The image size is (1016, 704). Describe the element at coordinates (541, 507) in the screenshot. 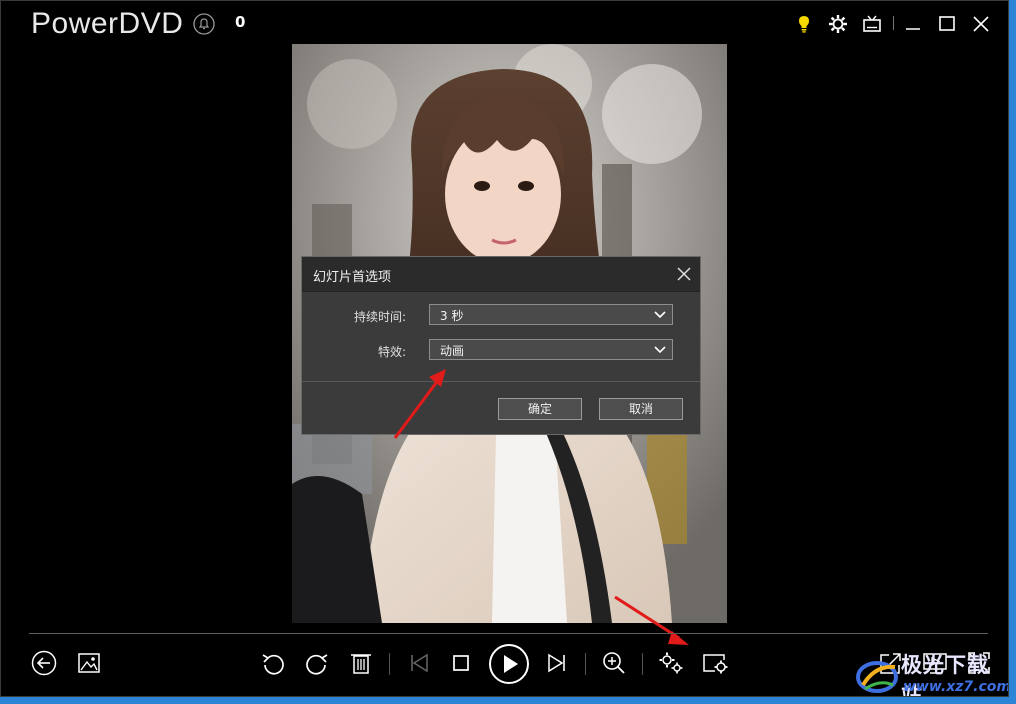

I see `annotation-arrows` at that location.